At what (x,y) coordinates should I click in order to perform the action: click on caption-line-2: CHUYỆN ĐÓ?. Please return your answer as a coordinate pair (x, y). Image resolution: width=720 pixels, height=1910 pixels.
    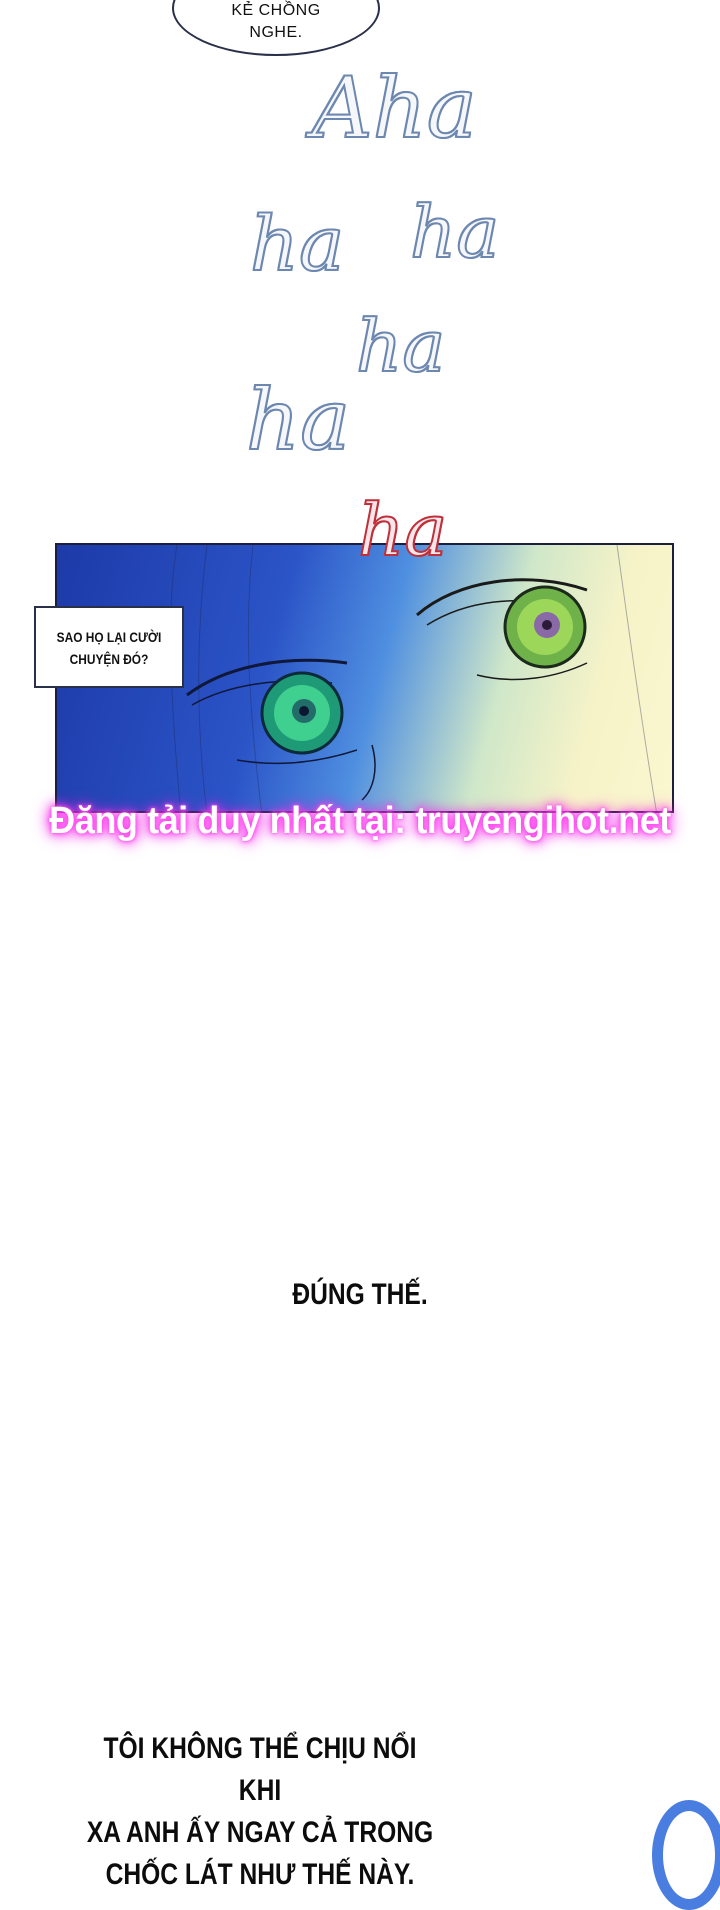
    Looking at the image, I should click on (109, 659).